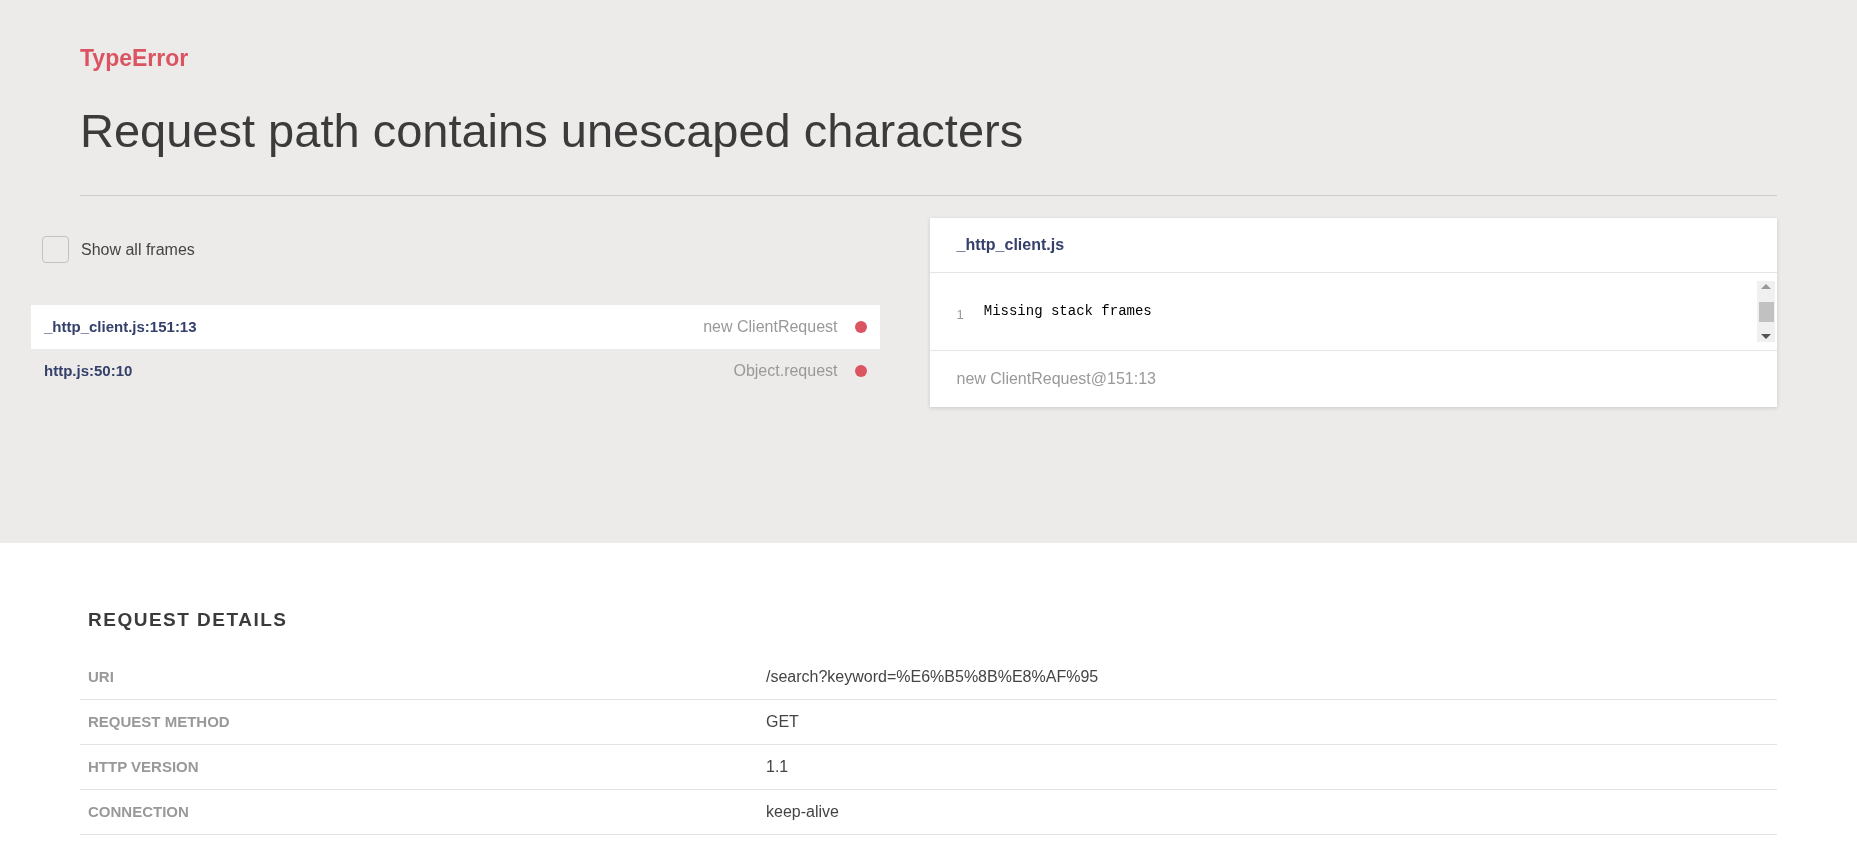 This screenshot has height=853, width=1857. Describe the element at coordinates (770, 327) in the screenshot. I see `frame-function: new ClientRequest` at that location.